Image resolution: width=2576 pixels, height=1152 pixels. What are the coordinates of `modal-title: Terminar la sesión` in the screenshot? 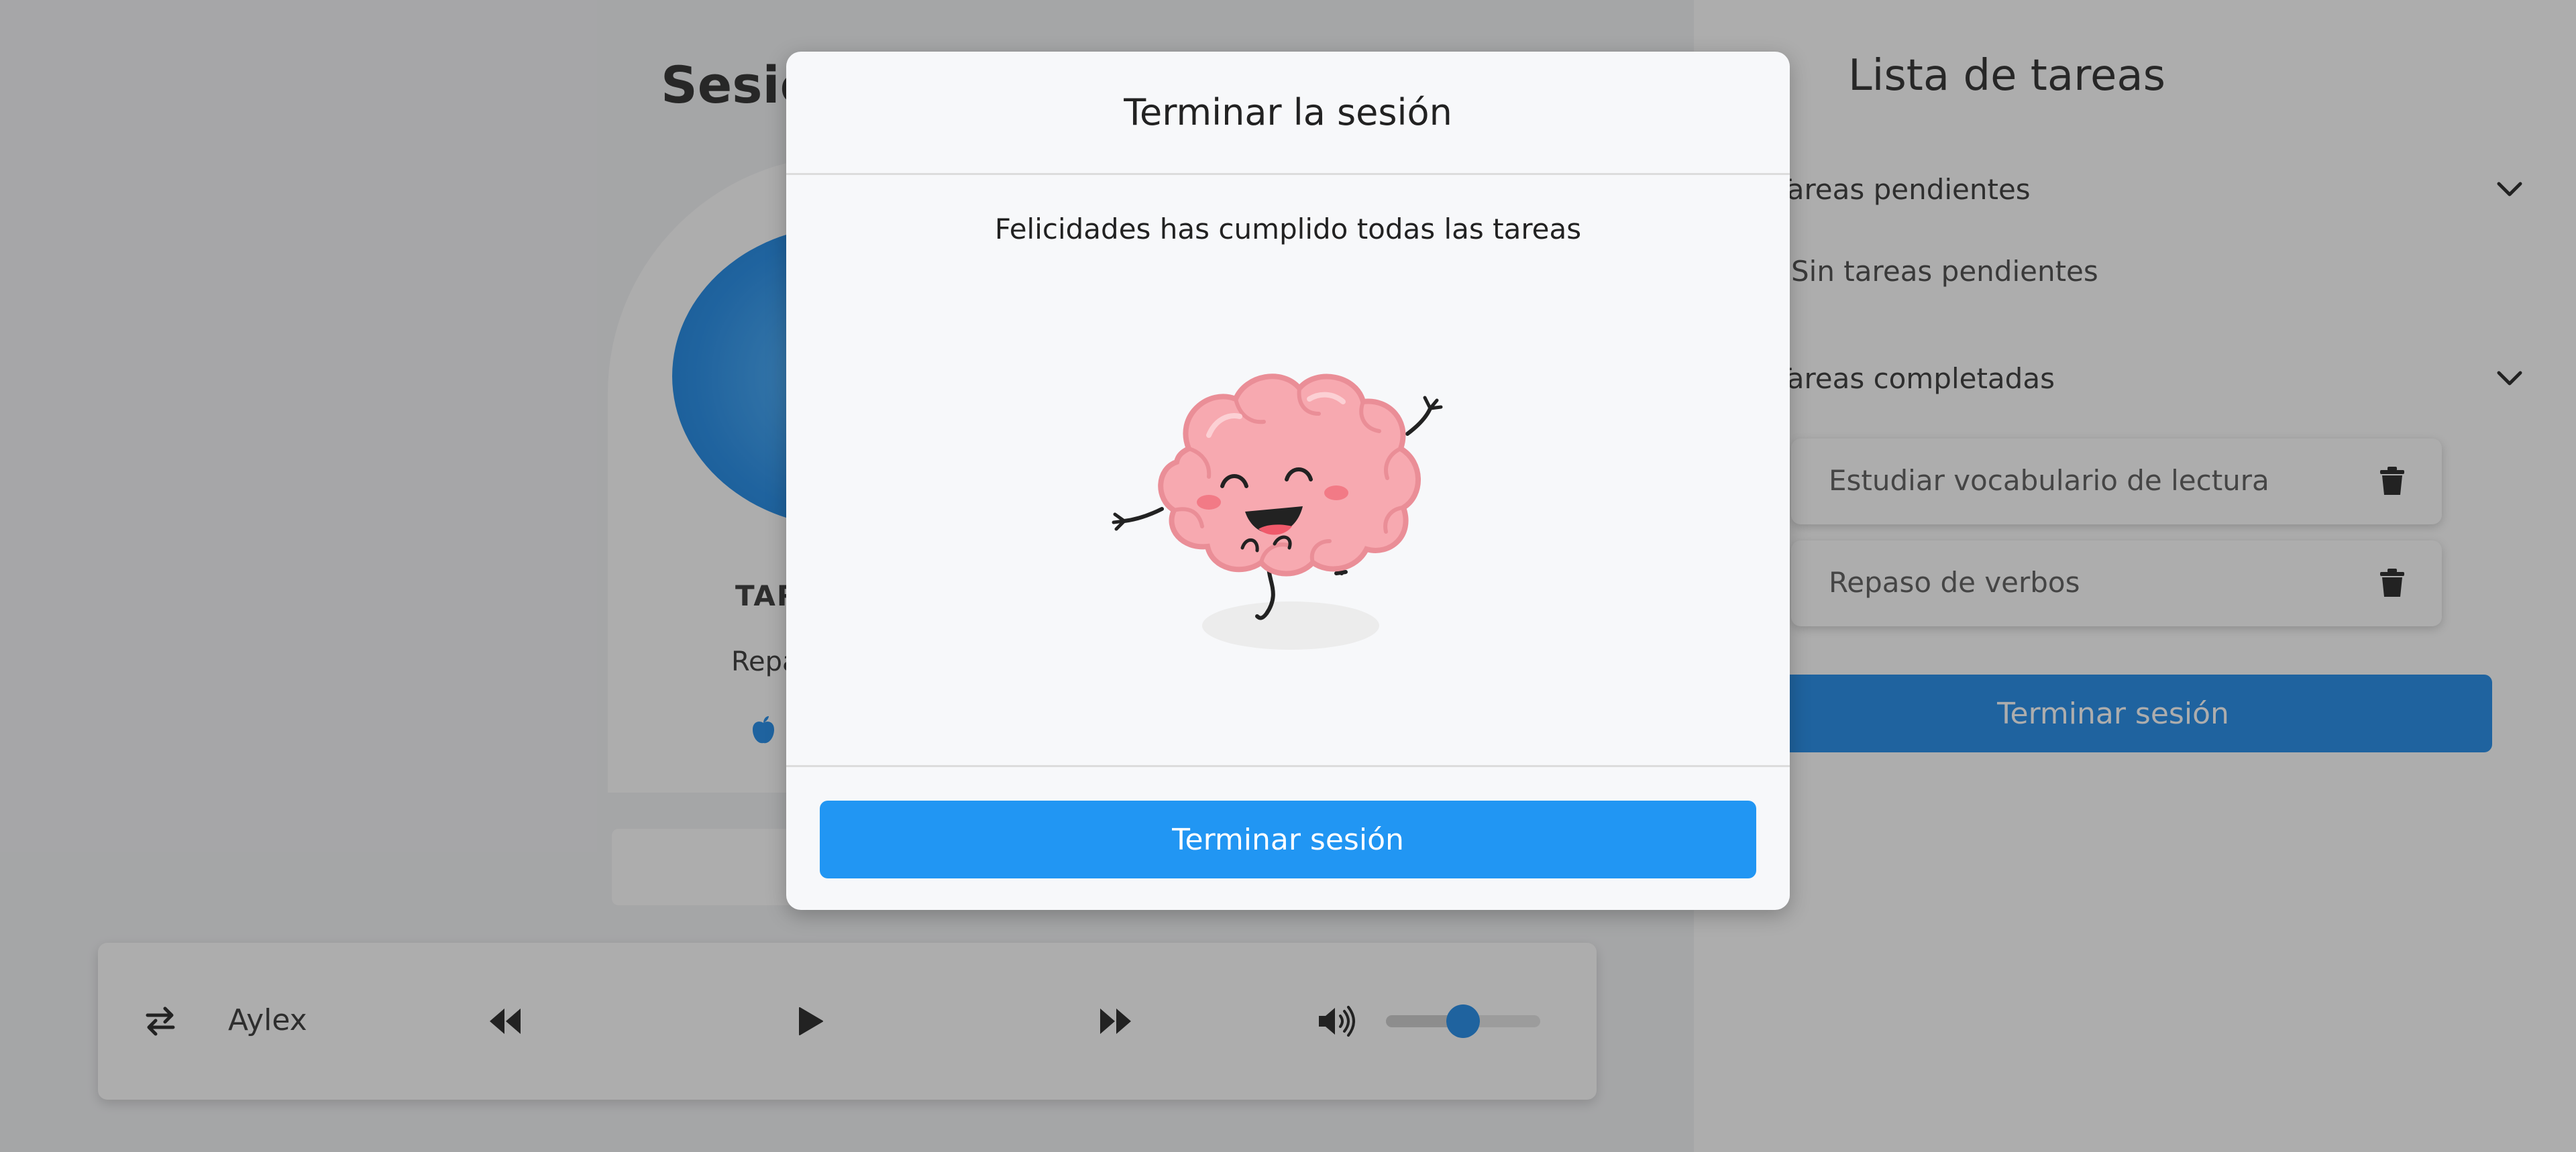 It's located at (1288, 112).